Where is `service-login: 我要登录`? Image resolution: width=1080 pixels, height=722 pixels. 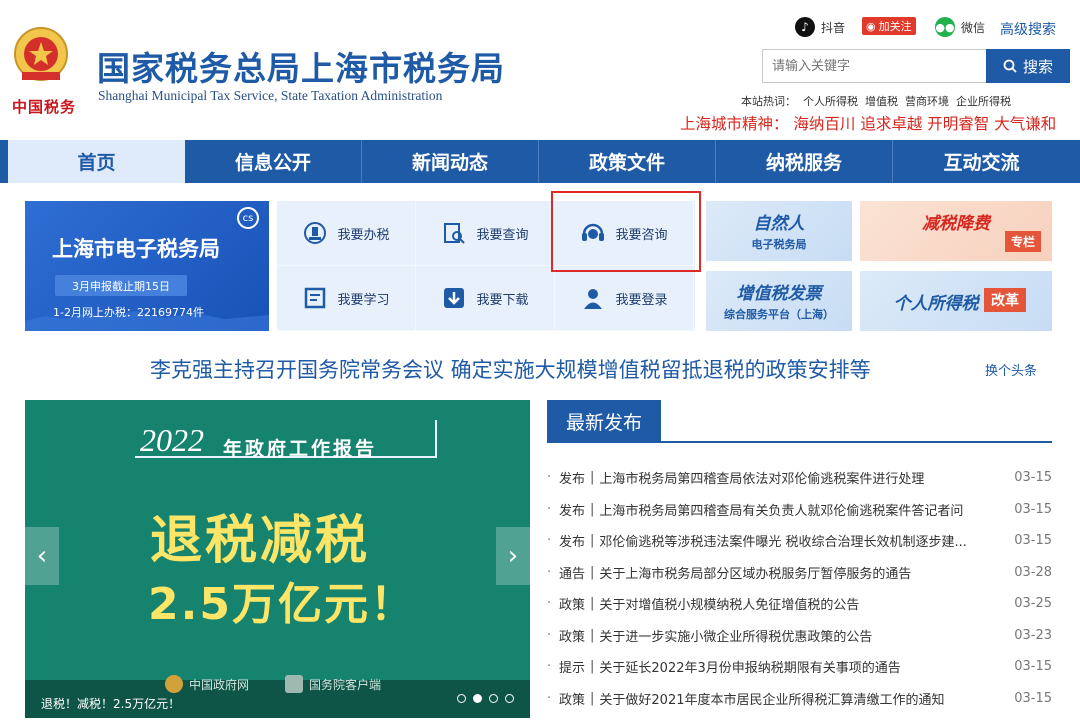
service-login: 我要登录 is located at coordinates (624, 298).